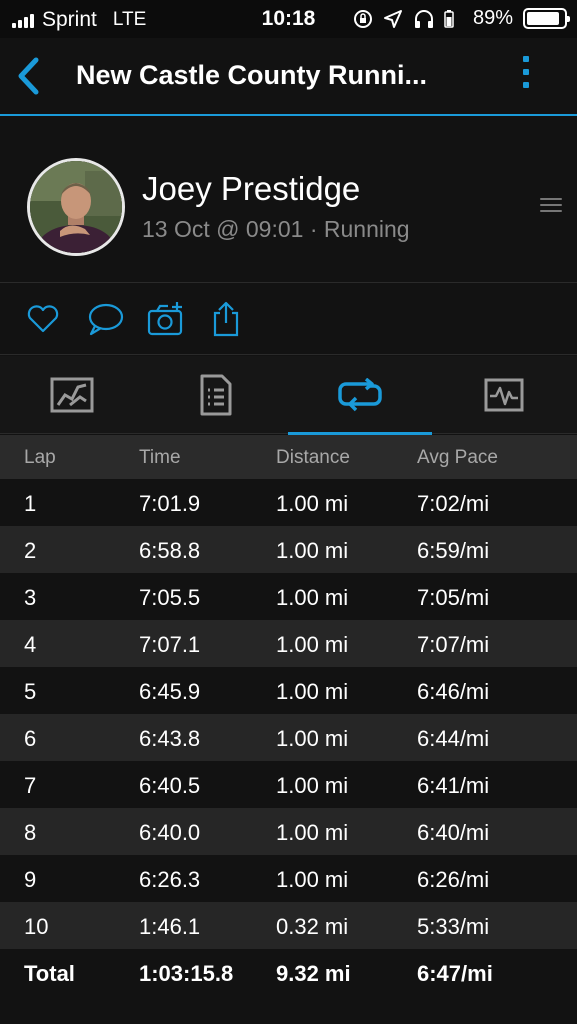  What do you see at coordinates (186, 973) in the screenshot?
I see `total-time: 1:03:15.8` at bounding box center [186, 973].